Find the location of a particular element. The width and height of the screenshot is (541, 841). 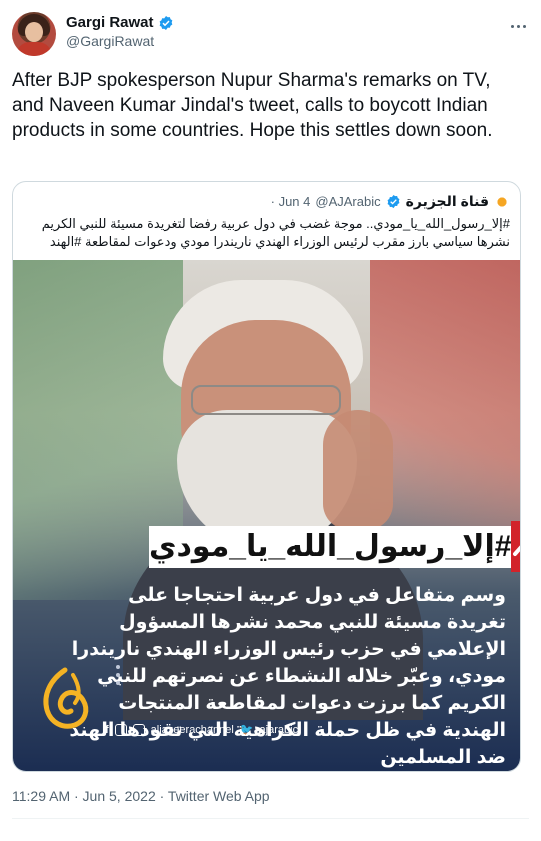

hashtag-text: #إلا_رسول_الله_يا_مودي is located at coordinates (330, 546).